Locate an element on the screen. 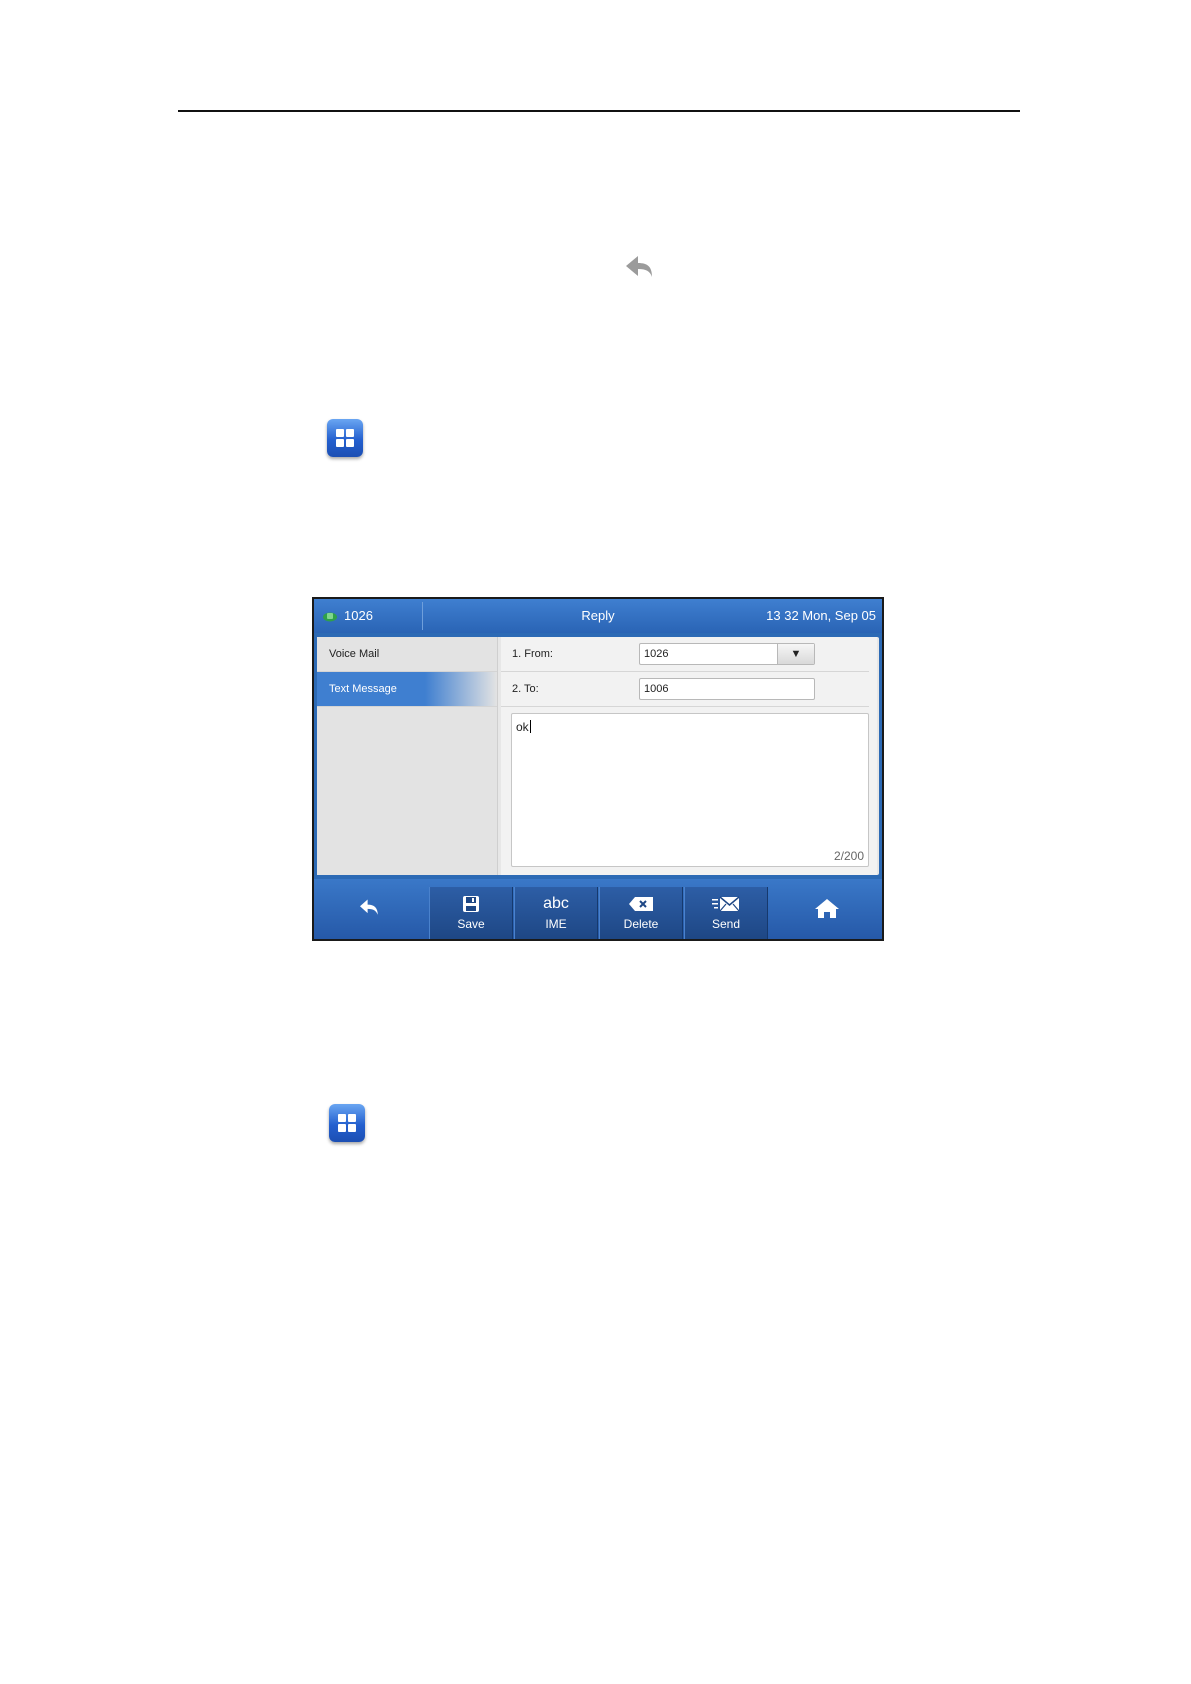 Image resolution: width=1191 pixels, height=1684 pixels. ime-label: IME is located at coordinates (556, 924).